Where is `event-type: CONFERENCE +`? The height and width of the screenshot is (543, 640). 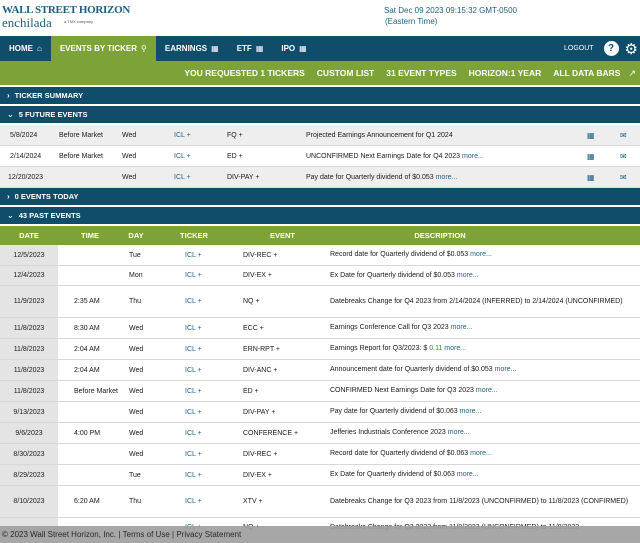
event-type: CONFERENCE + is located at coordinates (270, 433).